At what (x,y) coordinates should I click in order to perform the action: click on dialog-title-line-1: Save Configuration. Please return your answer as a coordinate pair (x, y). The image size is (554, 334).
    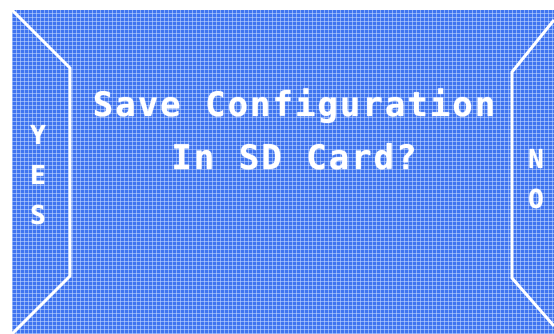
    Looking at the image, I should click on (295, 105).